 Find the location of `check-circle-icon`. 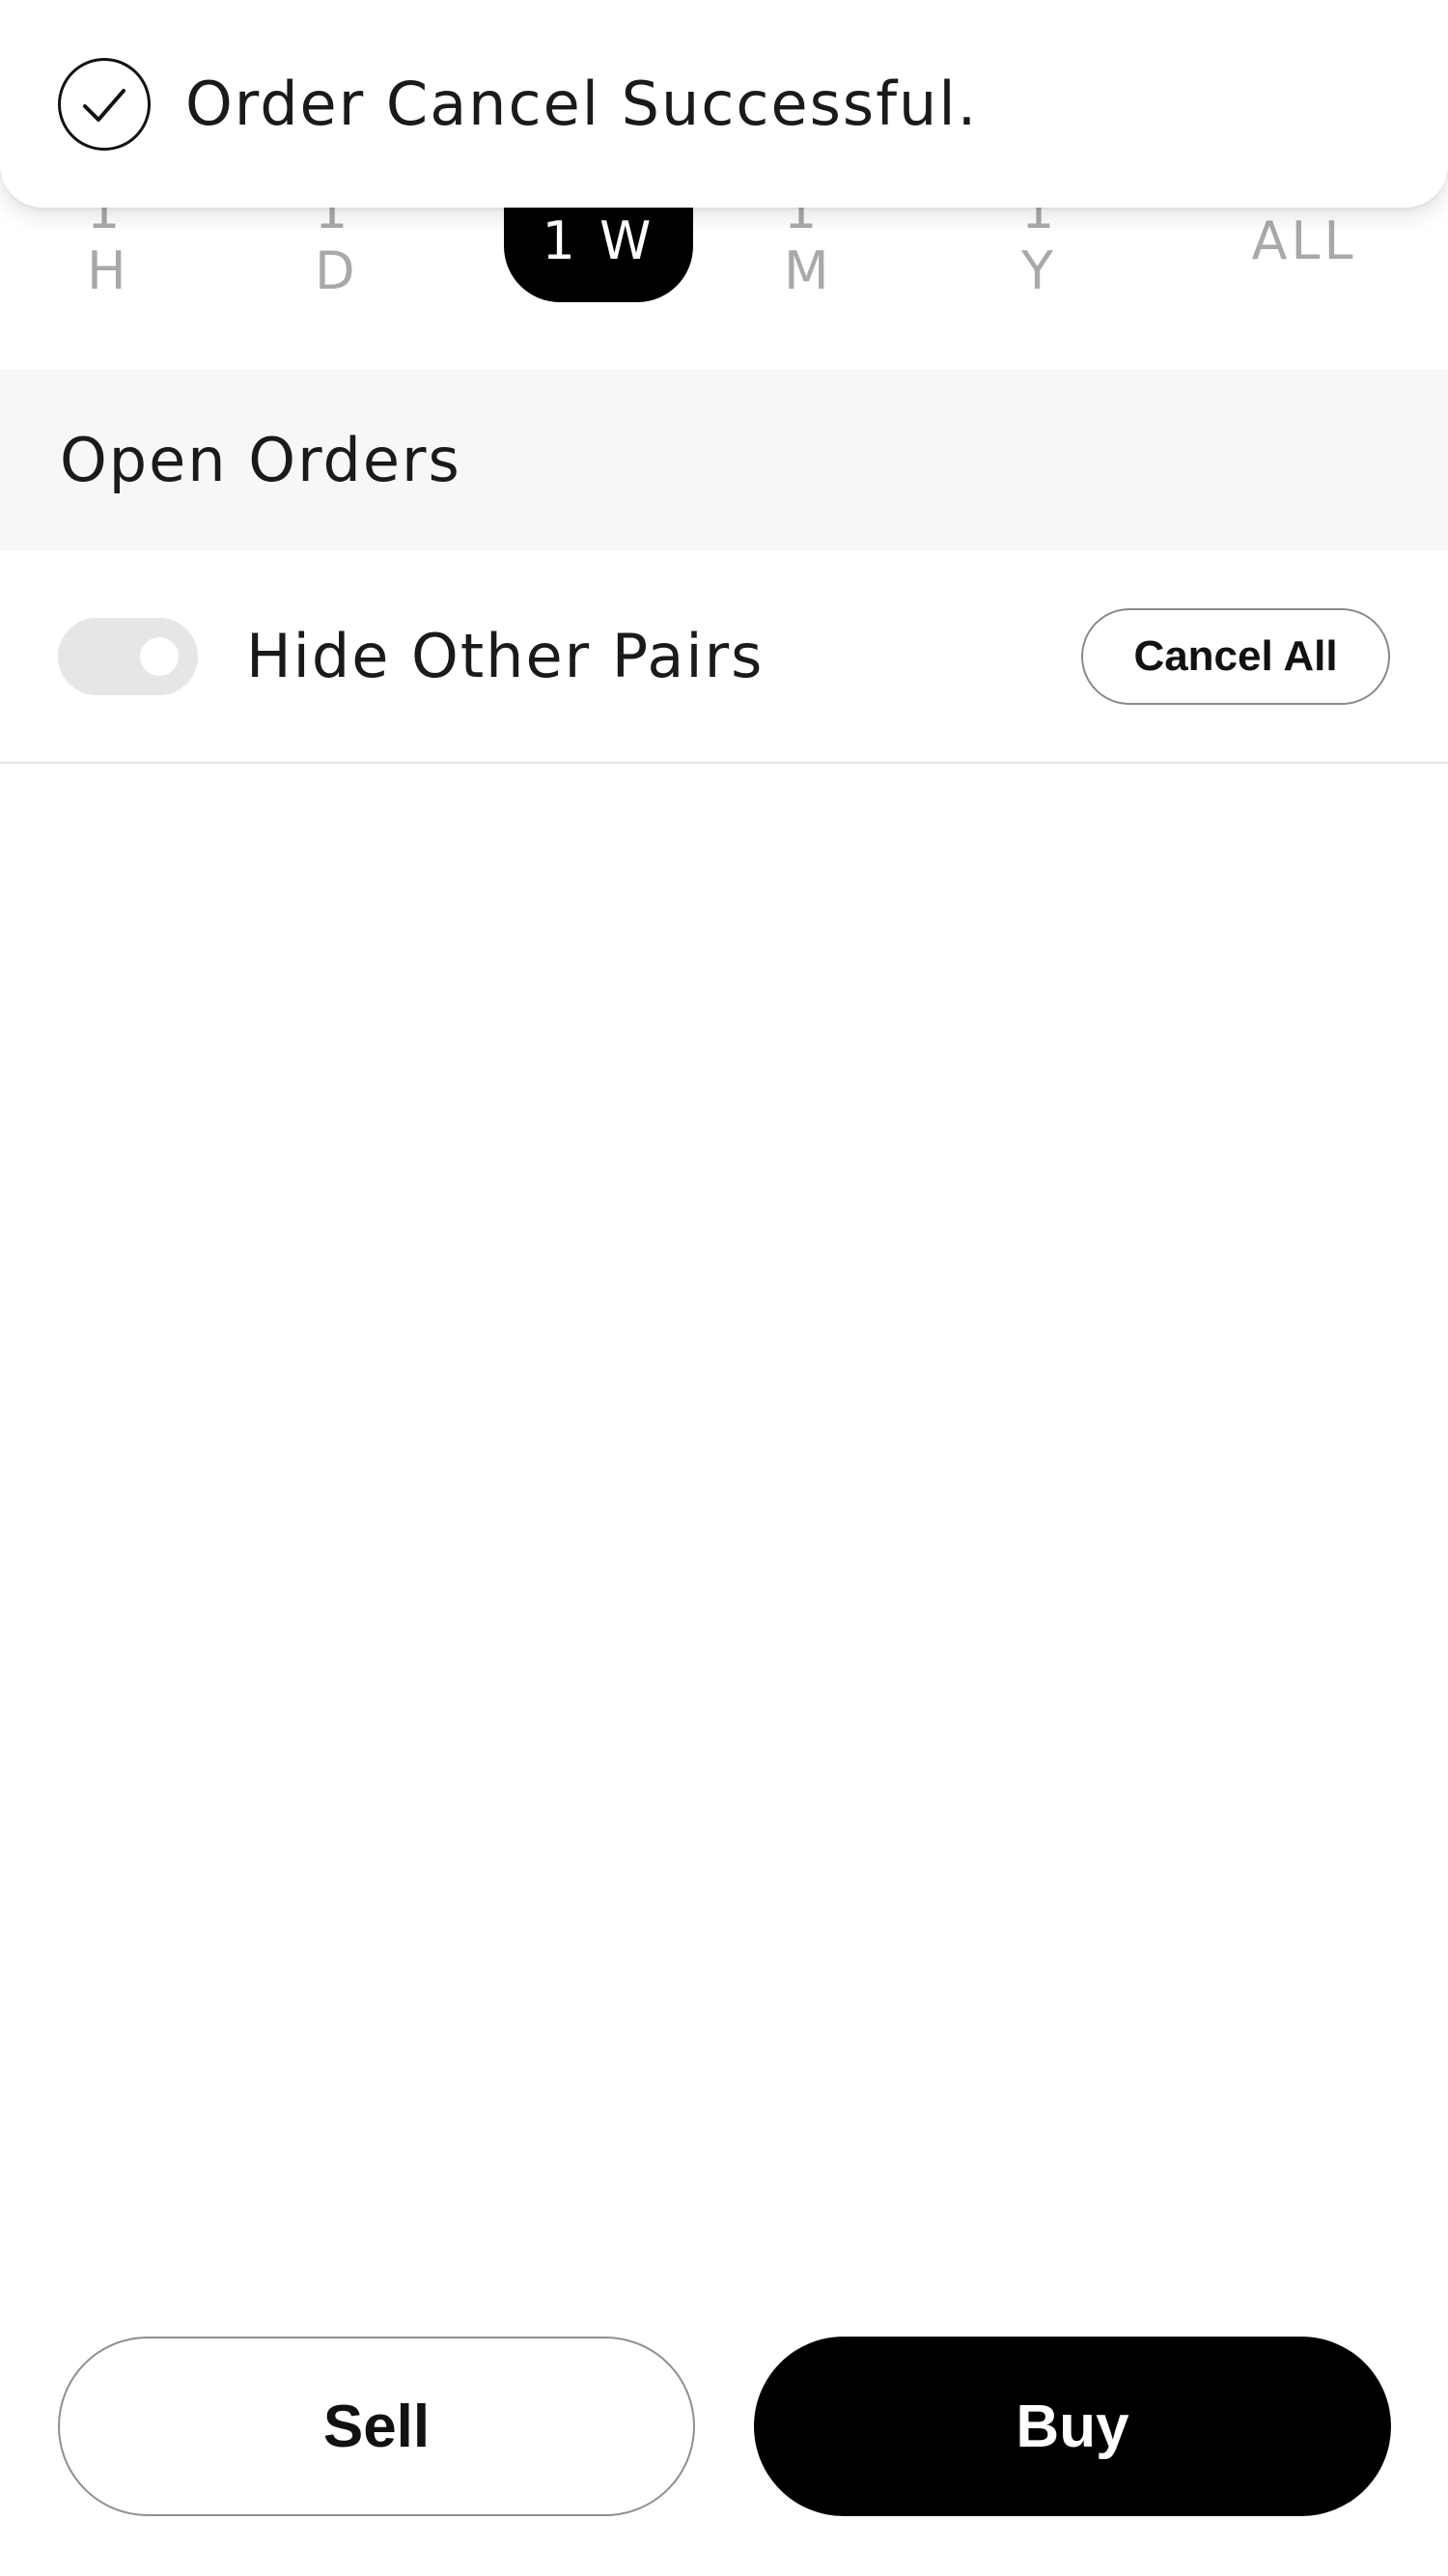

check-circle-icon is located at coordinates (104, 104).